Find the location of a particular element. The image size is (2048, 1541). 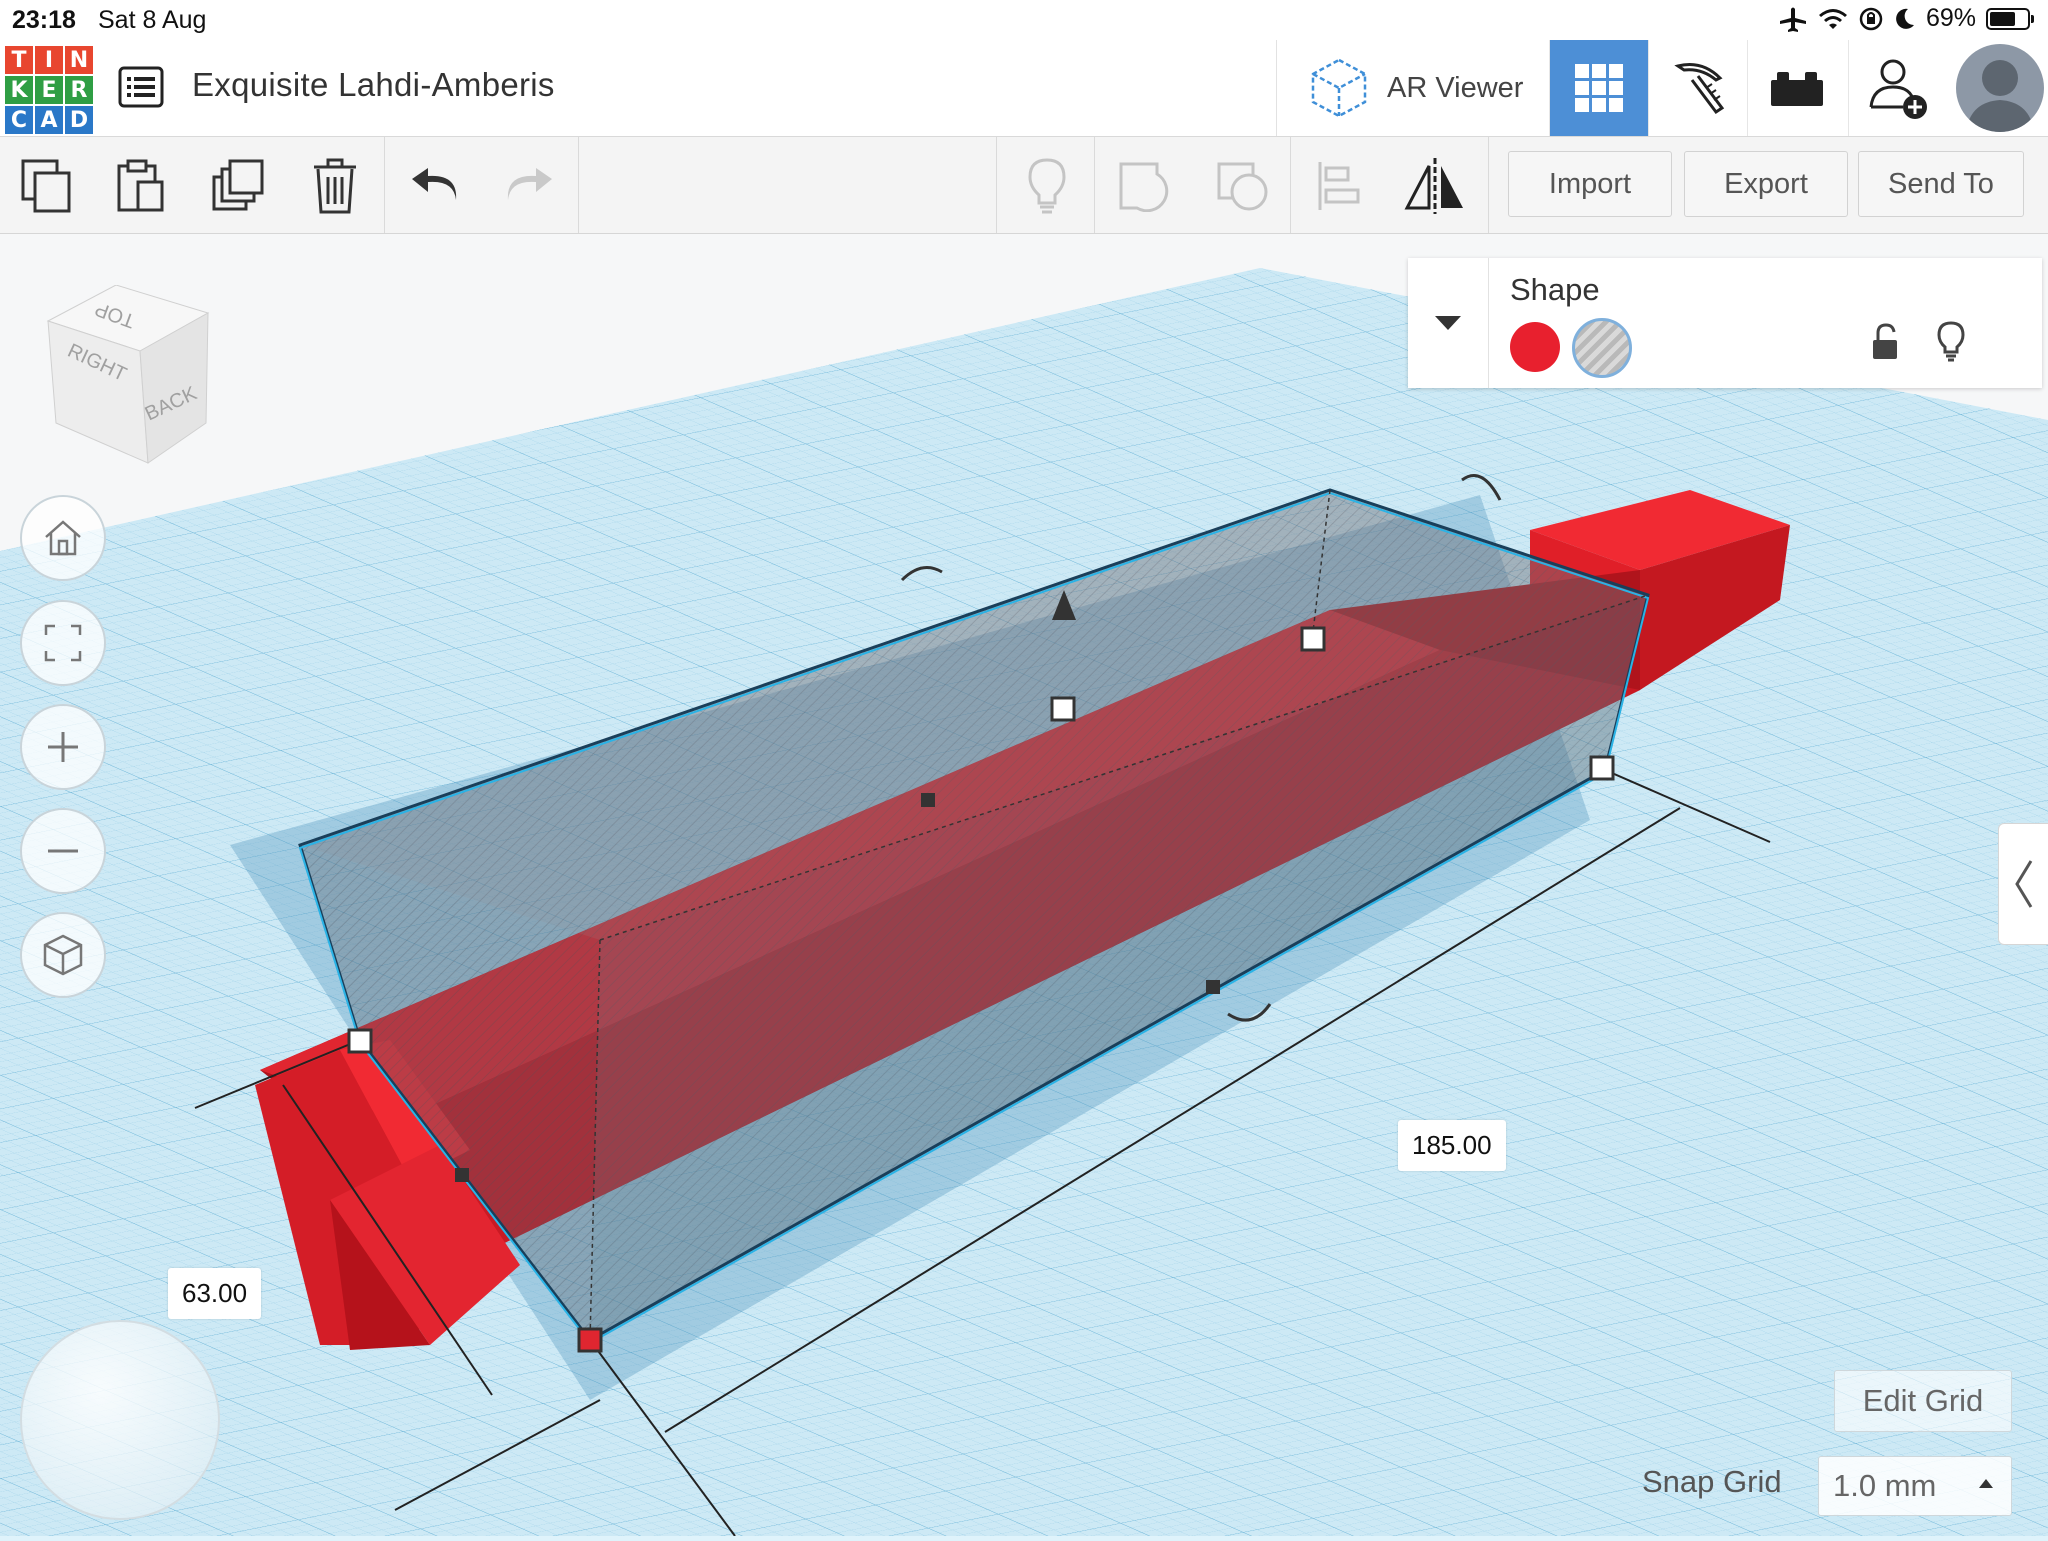

send-to-button: Send To is located at coordinates (1941, 184).